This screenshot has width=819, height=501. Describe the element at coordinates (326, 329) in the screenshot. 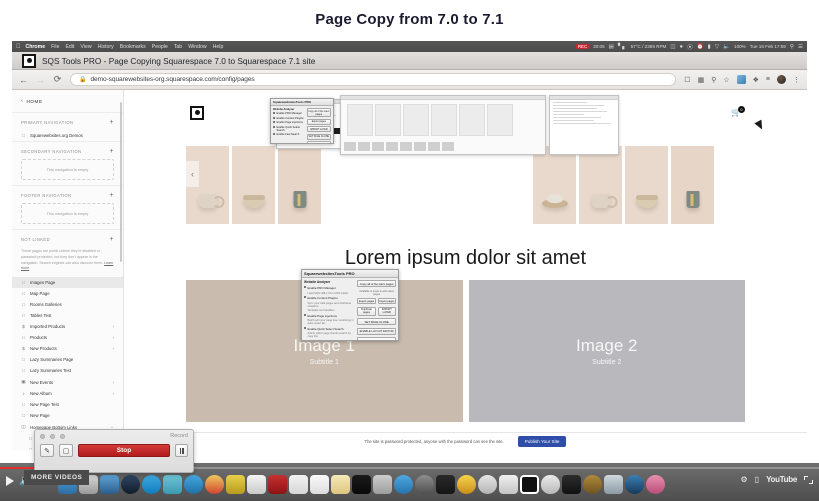

I see `tools-check-7: Enable Quick Select Search` at that location.